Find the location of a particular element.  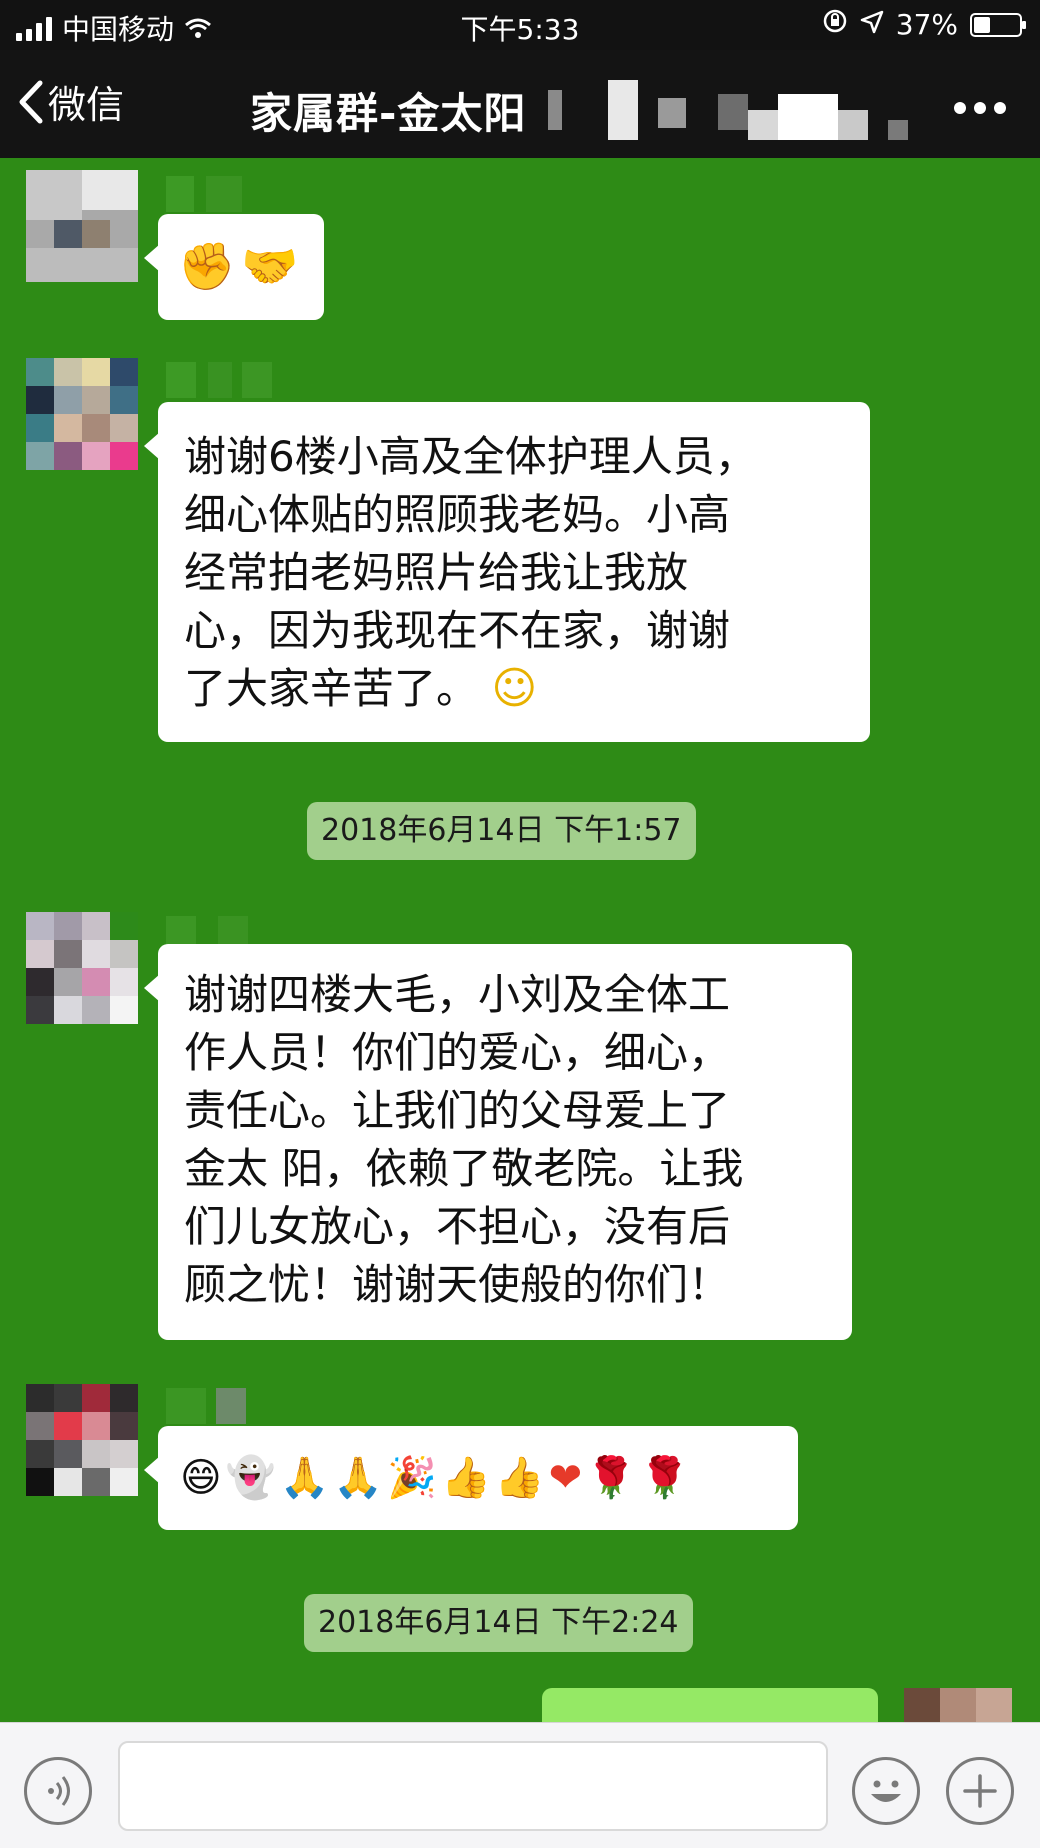

party-emoji-icon: 🎉 is located at coordinates (412, 1478).